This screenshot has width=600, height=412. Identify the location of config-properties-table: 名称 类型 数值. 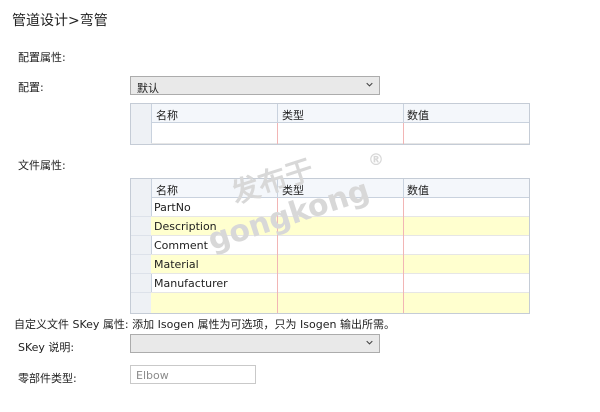
(330, 124).